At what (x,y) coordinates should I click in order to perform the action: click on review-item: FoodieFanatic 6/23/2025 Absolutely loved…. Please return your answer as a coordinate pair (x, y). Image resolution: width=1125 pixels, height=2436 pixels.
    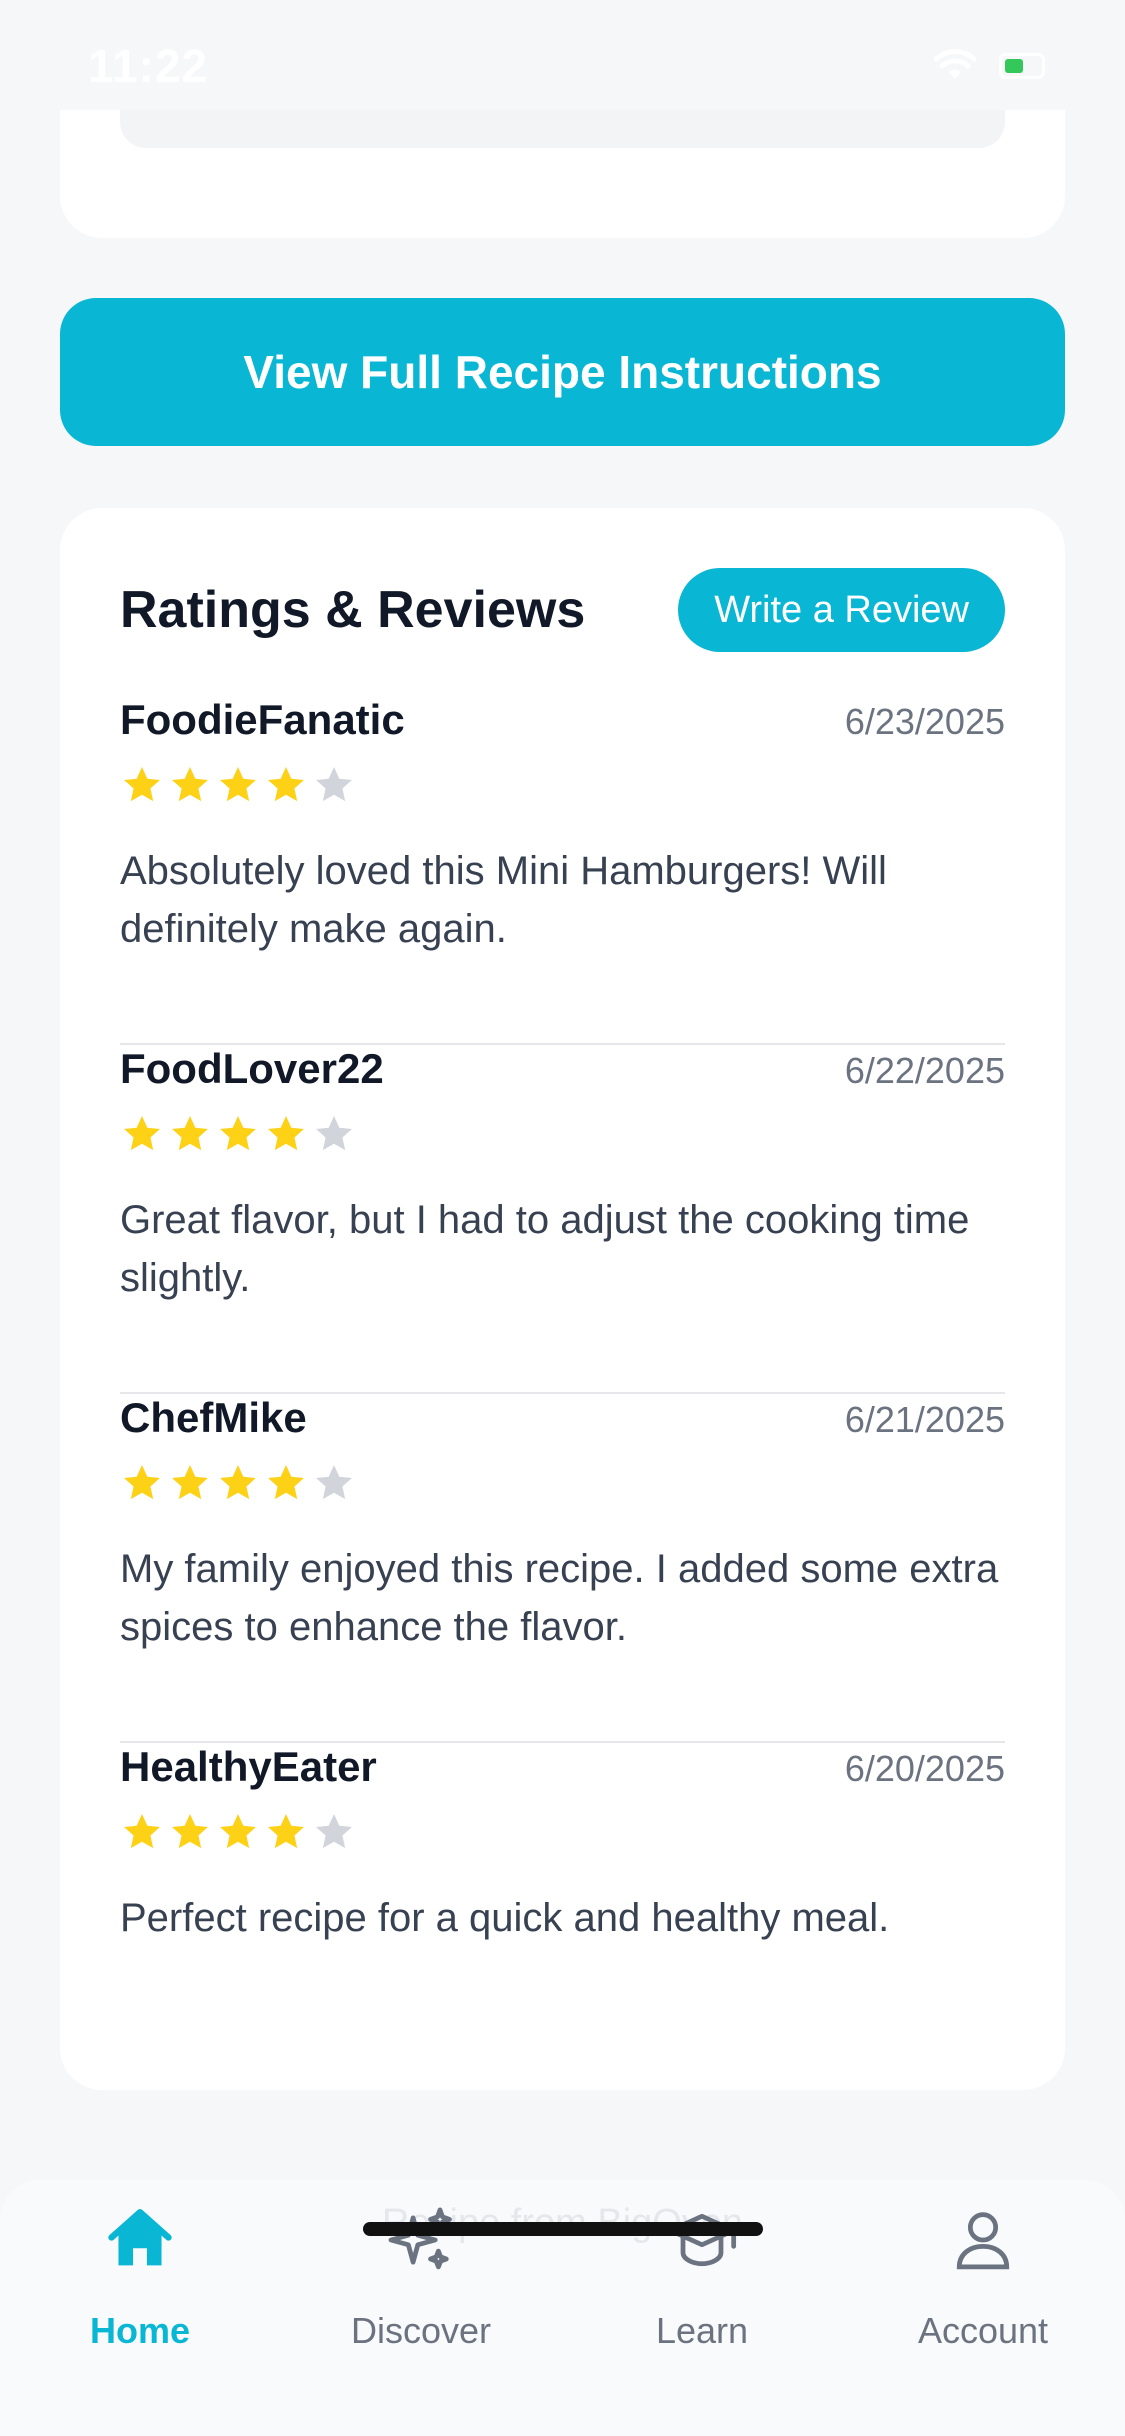
    Looking at the image, I should click on (562, 870).